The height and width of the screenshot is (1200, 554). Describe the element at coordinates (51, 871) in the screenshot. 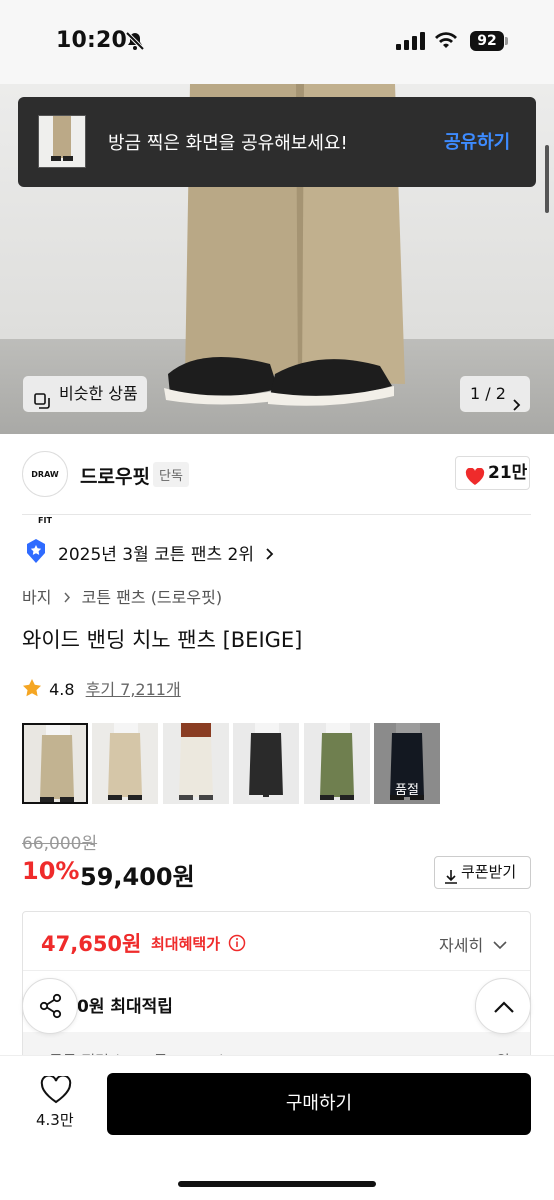

I see `discount-rate: 10%` at that location.